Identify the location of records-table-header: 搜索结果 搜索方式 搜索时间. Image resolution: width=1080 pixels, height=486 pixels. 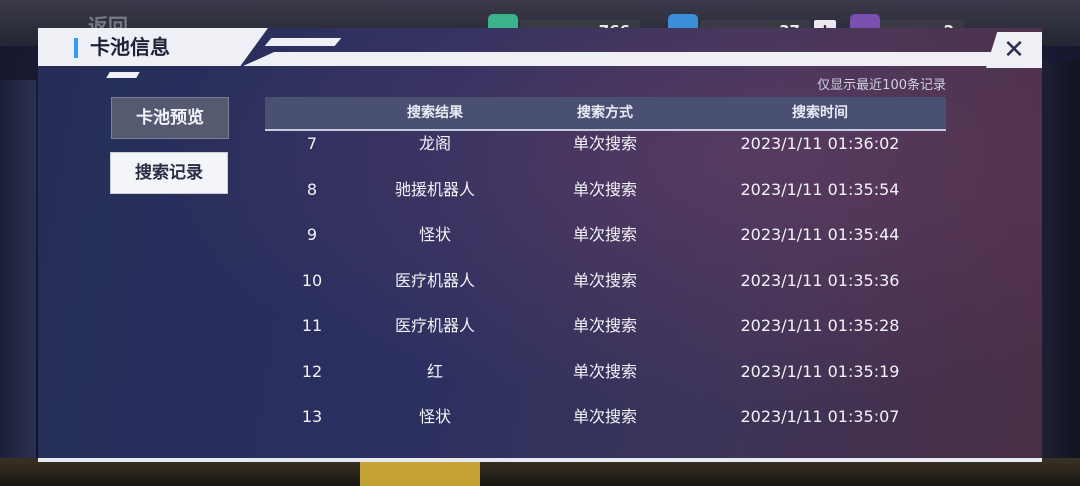
(605, 114).